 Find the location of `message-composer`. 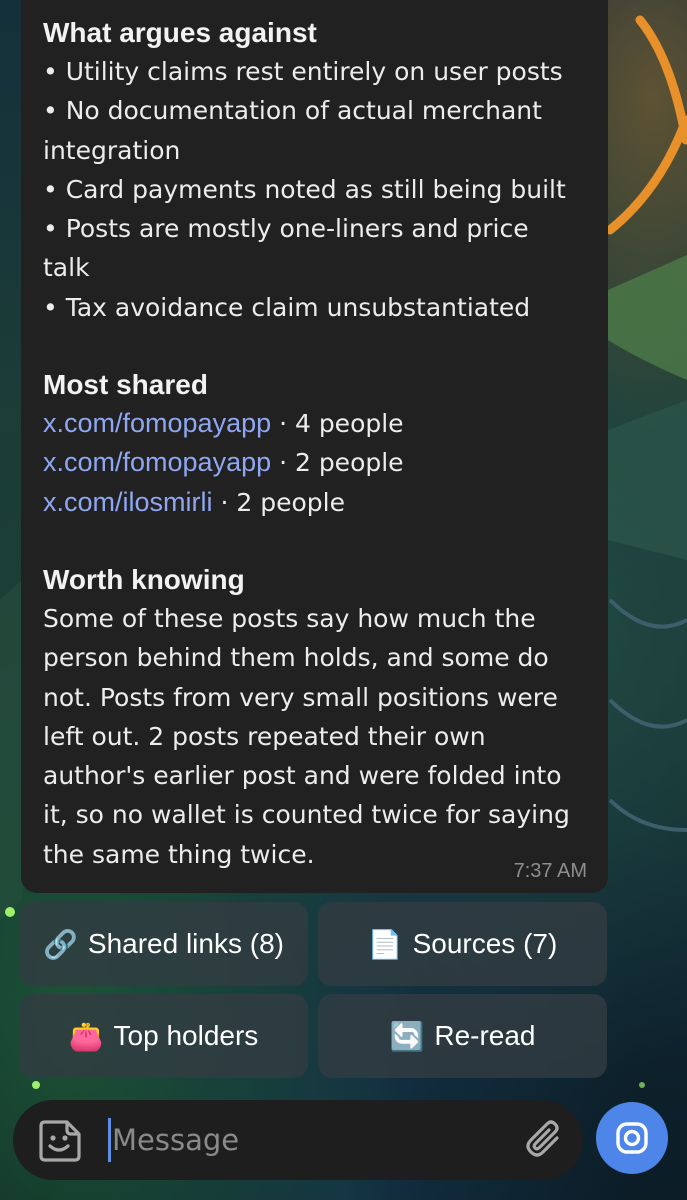

message-composer is located at coordinates (298, 1140).